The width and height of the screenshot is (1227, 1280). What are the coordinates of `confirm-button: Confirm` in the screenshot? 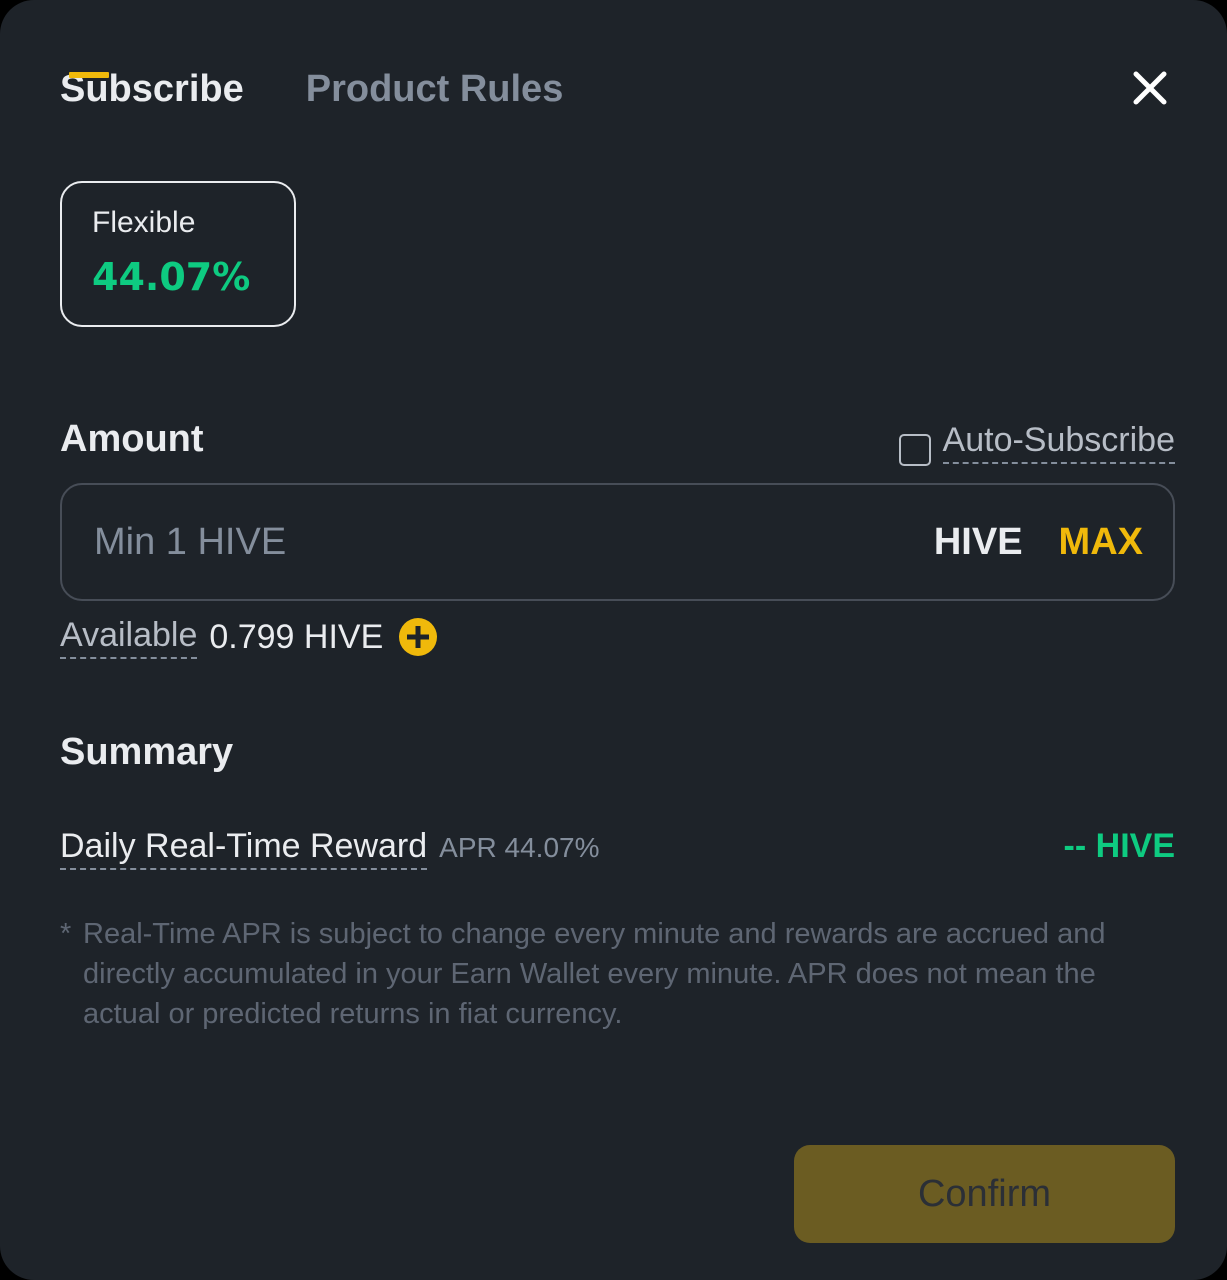 It's located at (984, 1194).